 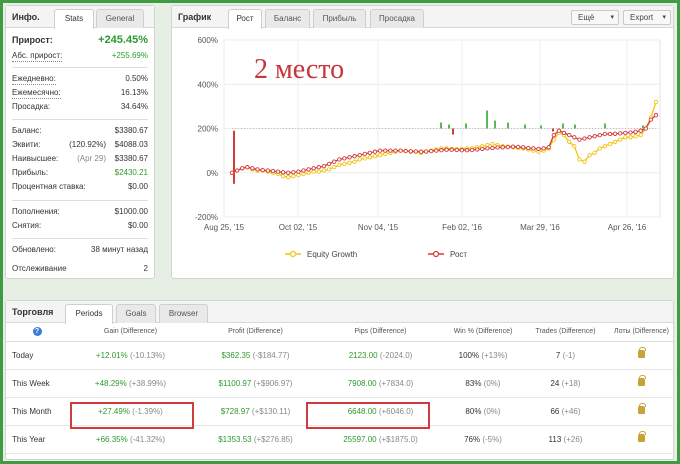 I want to click on tab-drawdown: Просадка, so click(x=397, y=18).